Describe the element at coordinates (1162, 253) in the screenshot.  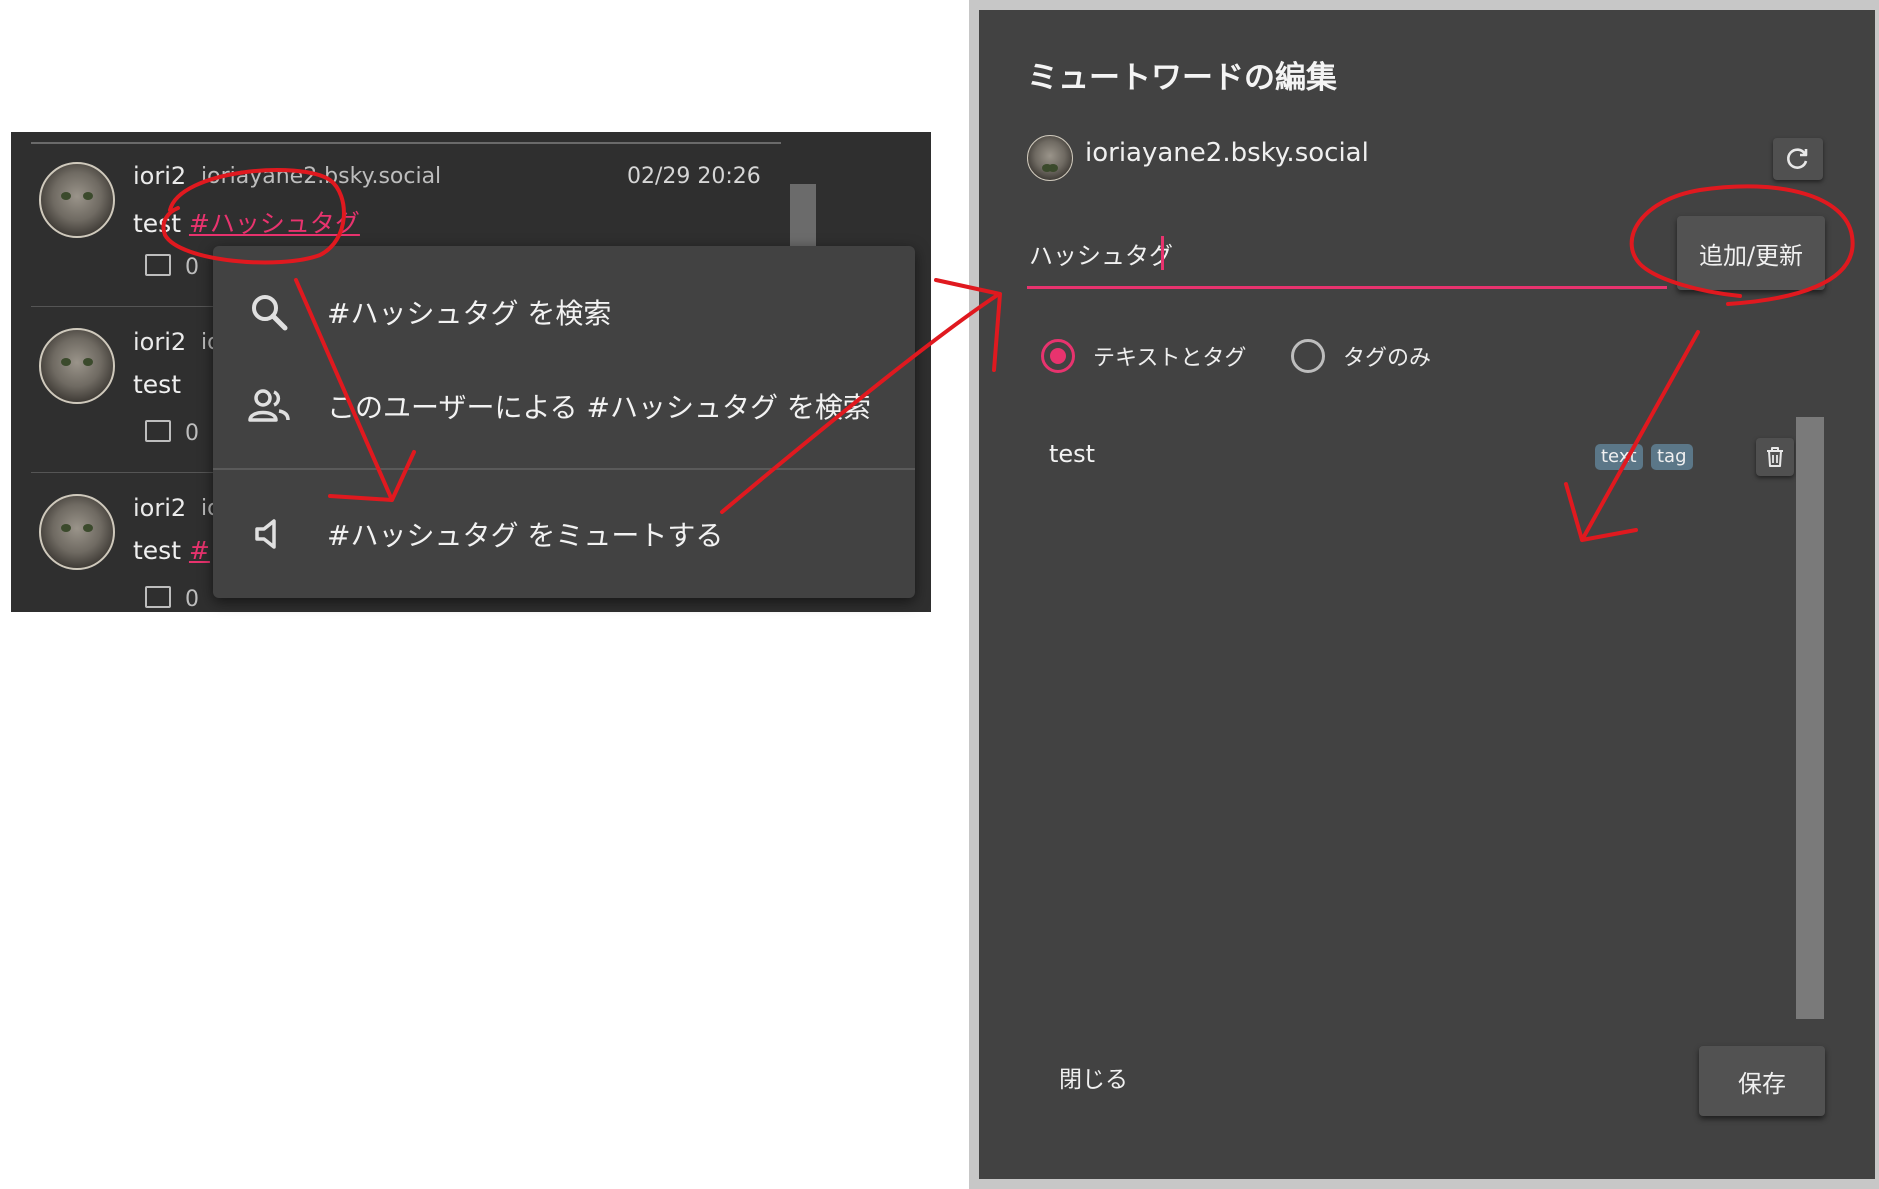
I see `text-cursor` at that location.